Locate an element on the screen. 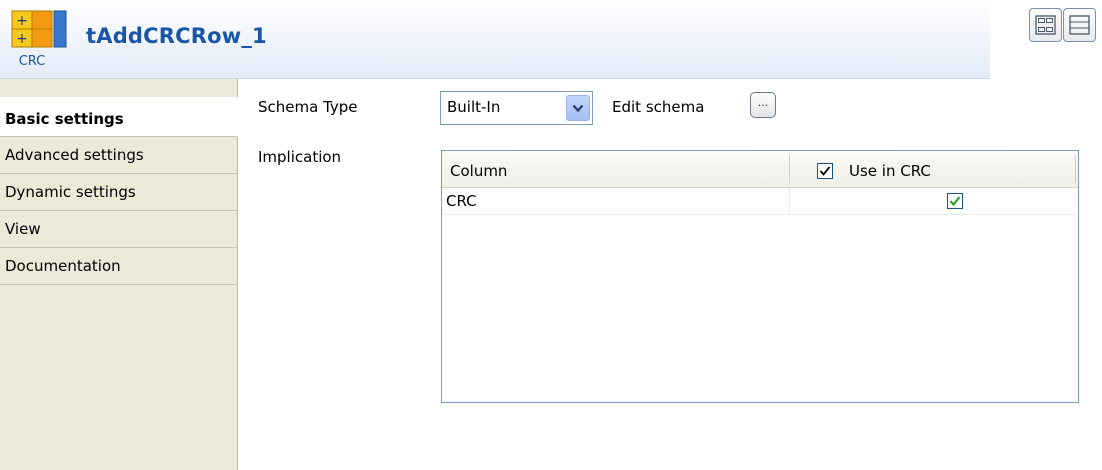  table-header: Column Use in CRC is located at coordinates (760, 169).